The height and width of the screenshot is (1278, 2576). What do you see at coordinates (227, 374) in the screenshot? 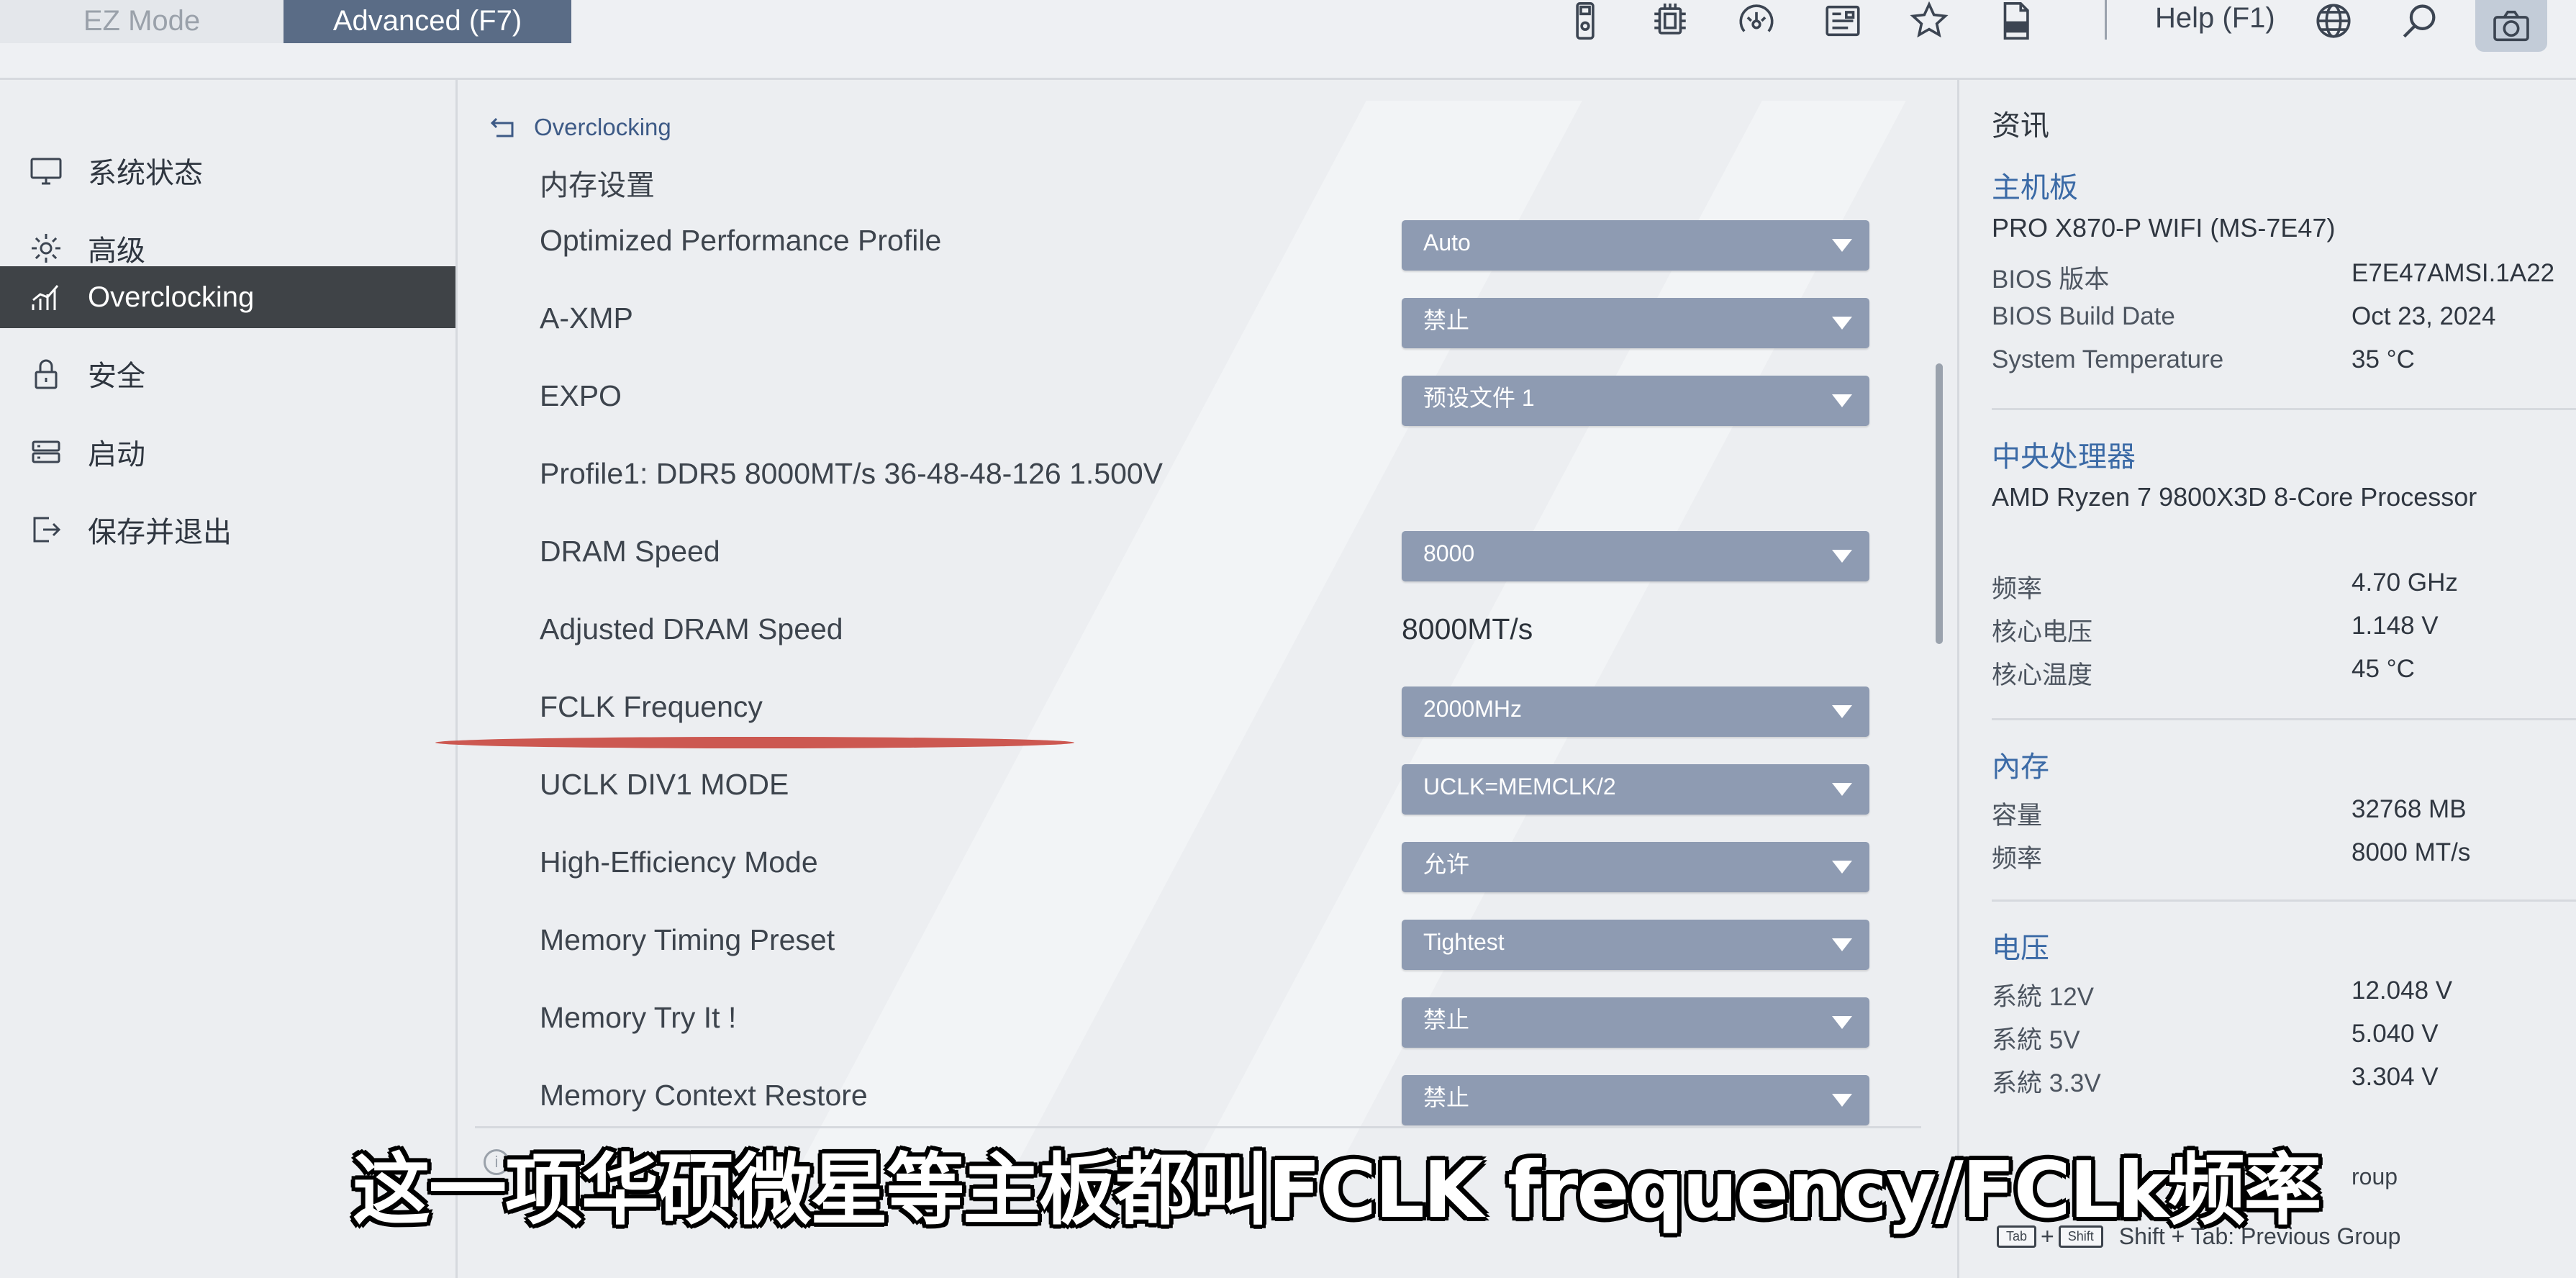
I see `nav-item-security: 安全` at bounding box center [227, 374].